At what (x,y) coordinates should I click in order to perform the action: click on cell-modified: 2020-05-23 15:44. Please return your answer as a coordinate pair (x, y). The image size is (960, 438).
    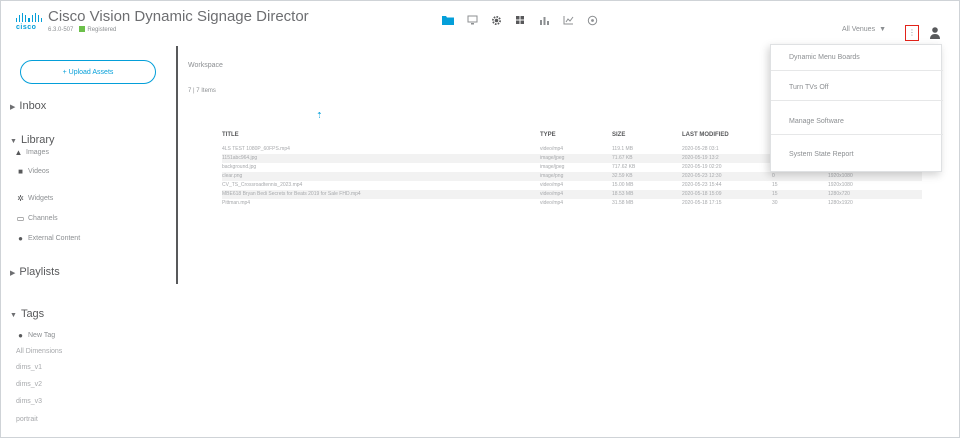
    Looking at the image, I should click on (702, 185).